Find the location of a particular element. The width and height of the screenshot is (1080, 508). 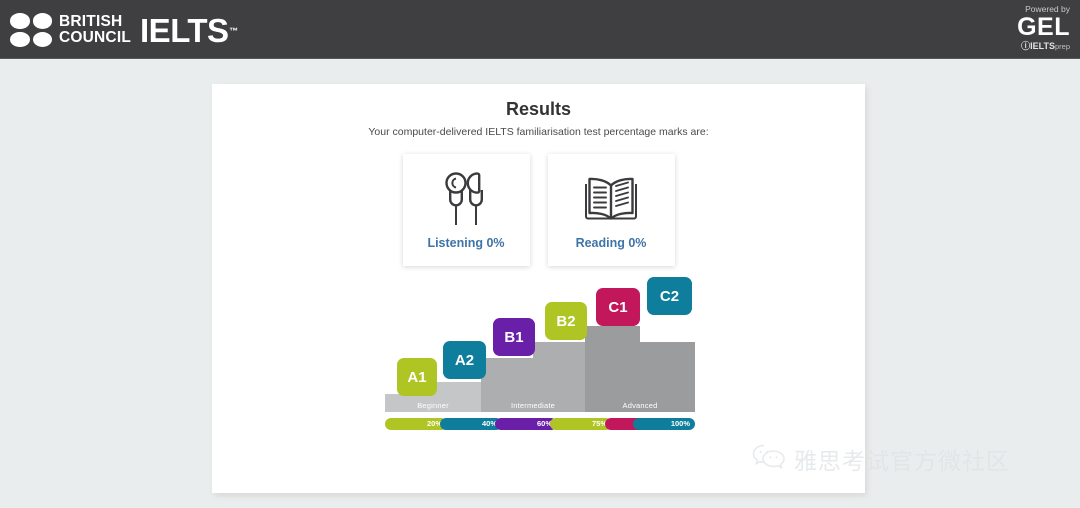

ielts-wordmark: IELTS ™ is located at coordinates (189, 30).